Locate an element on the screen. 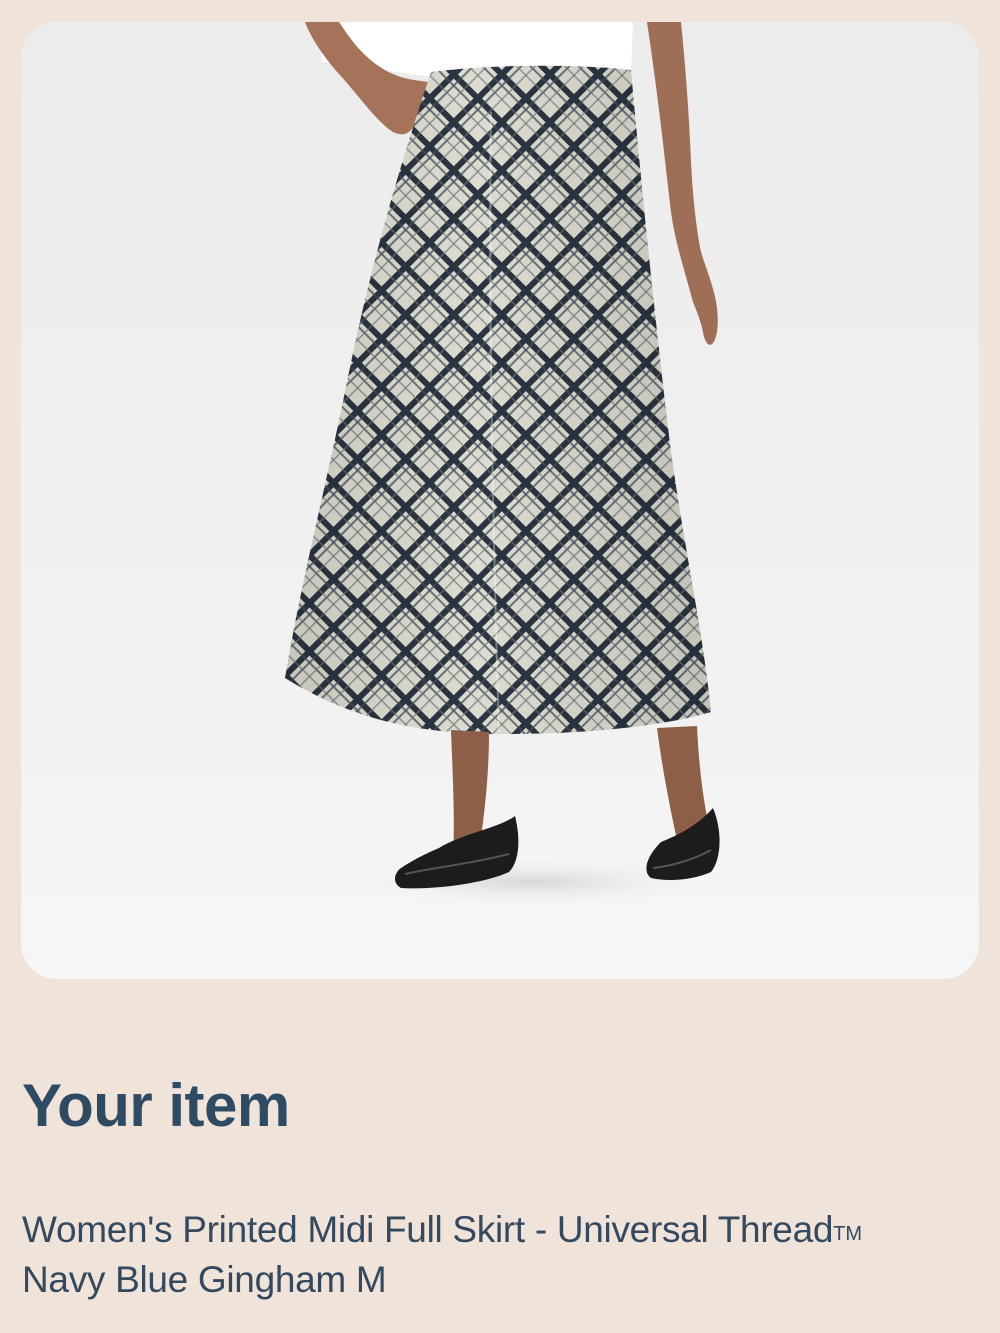  your-item-heading: Your item is located at coordinates (156, 1105).